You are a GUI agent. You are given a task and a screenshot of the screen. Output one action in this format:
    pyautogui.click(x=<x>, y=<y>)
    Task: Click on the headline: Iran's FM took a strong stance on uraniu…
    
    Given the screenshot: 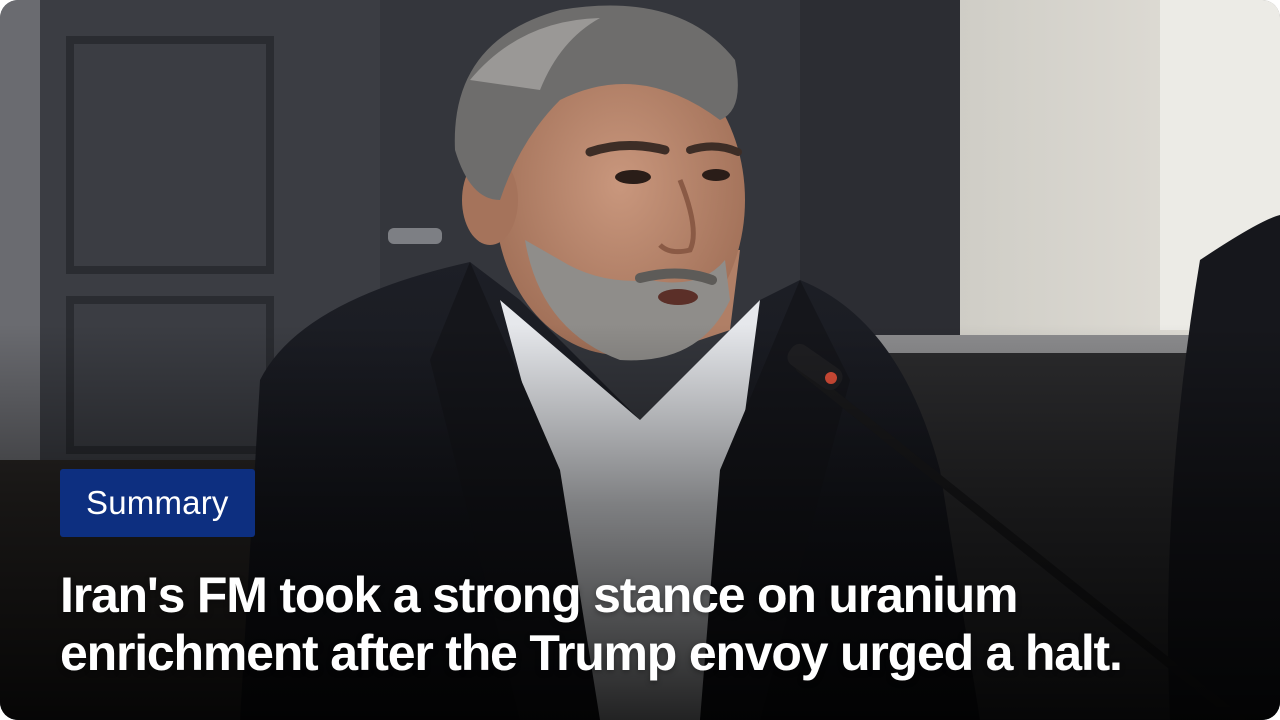 What is the action you would take?
    pyautogui.click(x=650, y=624)
    